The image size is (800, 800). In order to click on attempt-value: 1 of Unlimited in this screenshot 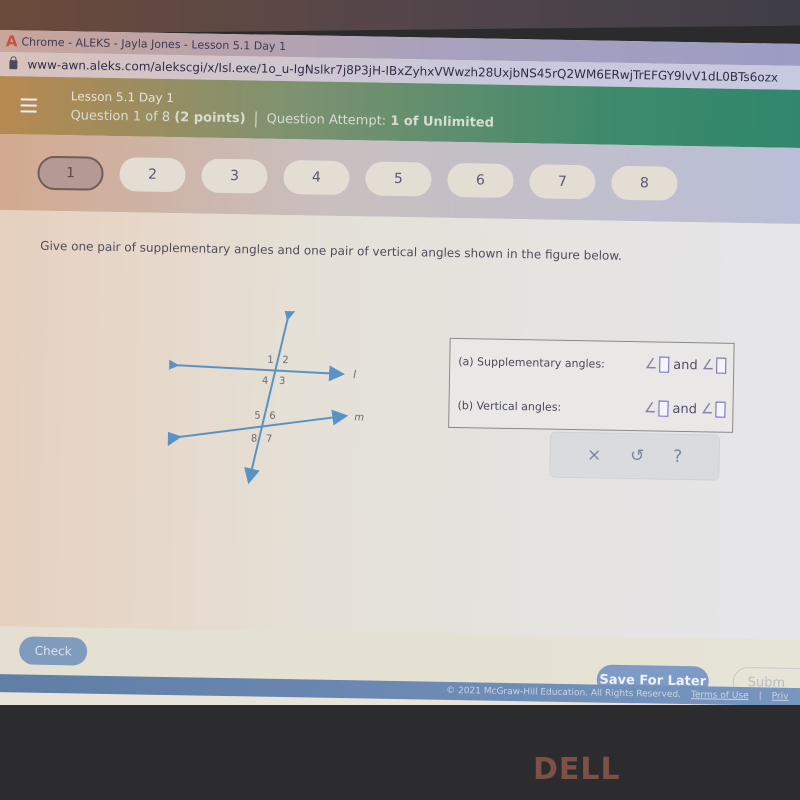, I will do `click(442, 122)`.